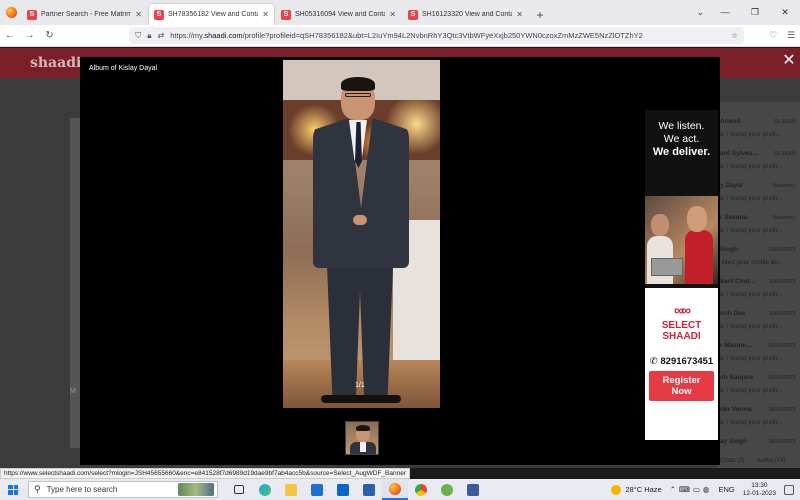 The height and width of the screenshot is (500, 800). Describe the element at coordinates (265, 489) in the screenshot. I see `edge-icon` at that location.